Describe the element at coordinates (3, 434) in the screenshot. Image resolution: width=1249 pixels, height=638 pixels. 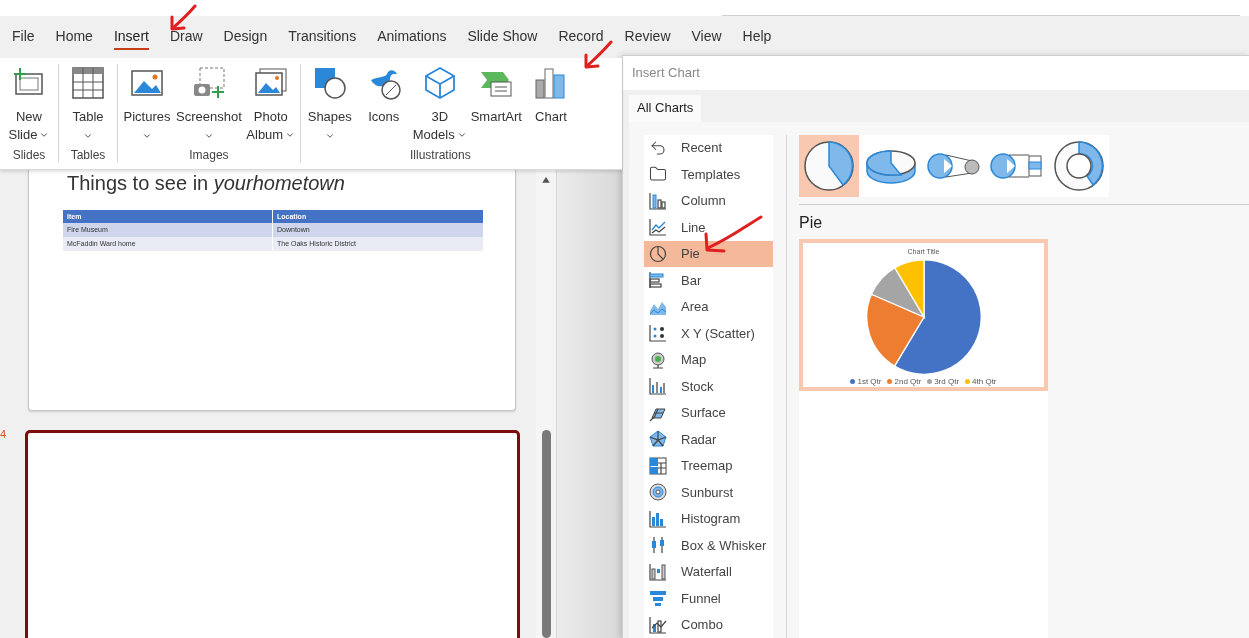
I see `slide-number: 4` at that location.